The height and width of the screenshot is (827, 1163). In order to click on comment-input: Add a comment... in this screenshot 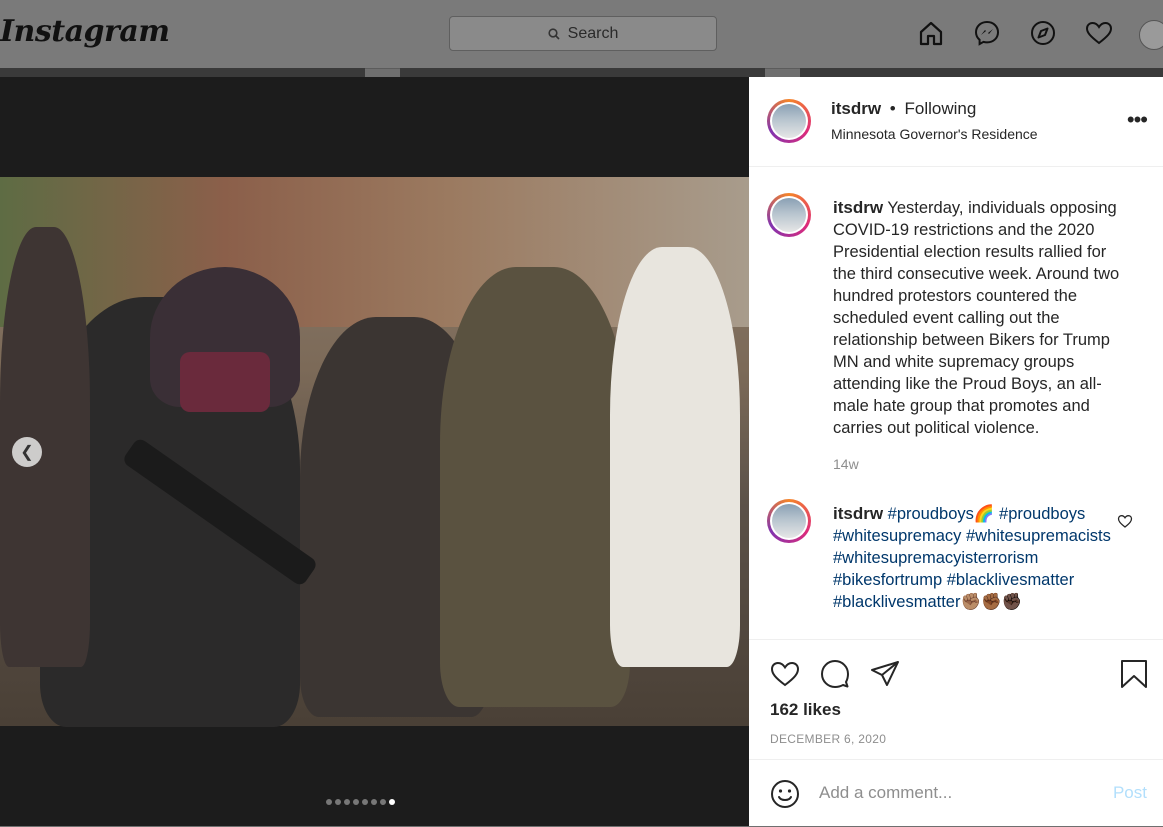, I will do `click(885, 793)`.